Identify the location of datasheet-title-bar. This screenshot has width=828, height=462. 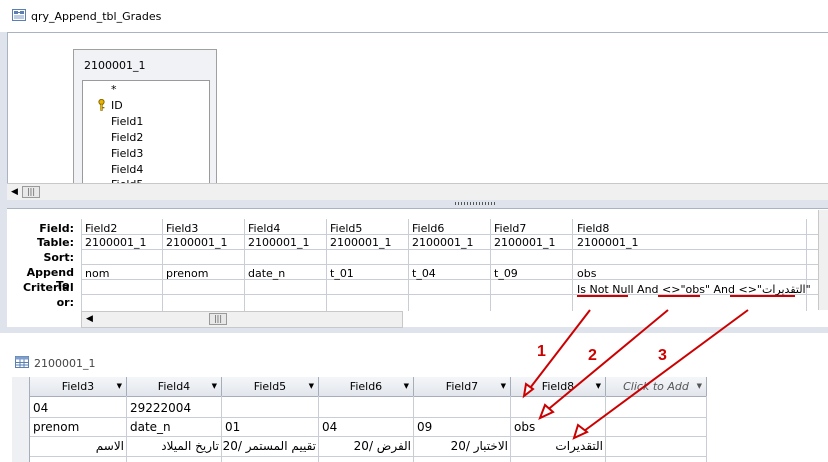
(414, 358).